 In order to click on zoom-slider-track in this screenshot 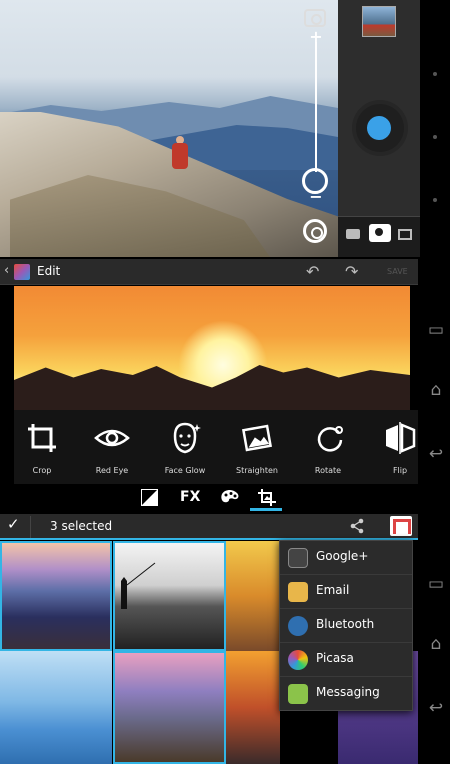, I will do `click(316, 107)`.